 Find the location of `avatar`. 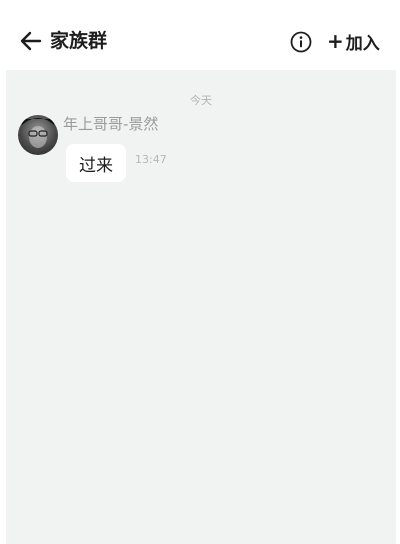

avatar is located at coordinates (38, 135).